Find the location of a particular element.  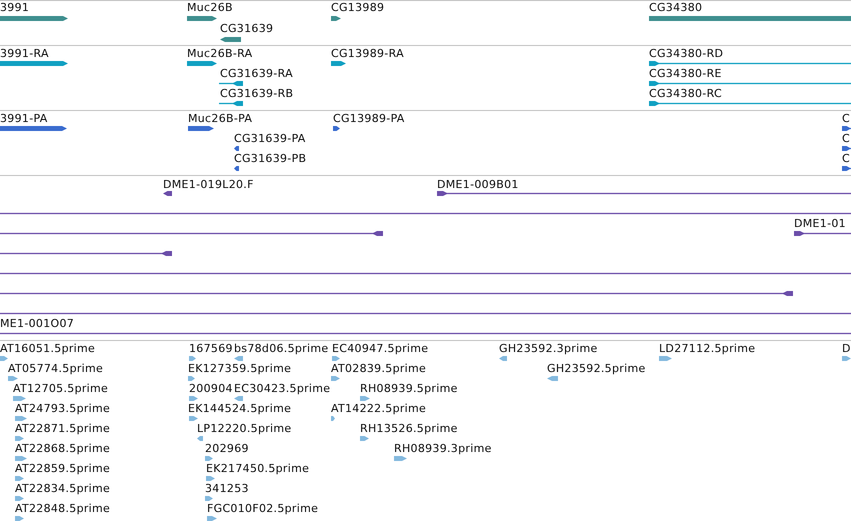

feature-label: CG31639-RB is located at coordinates (257, 93).